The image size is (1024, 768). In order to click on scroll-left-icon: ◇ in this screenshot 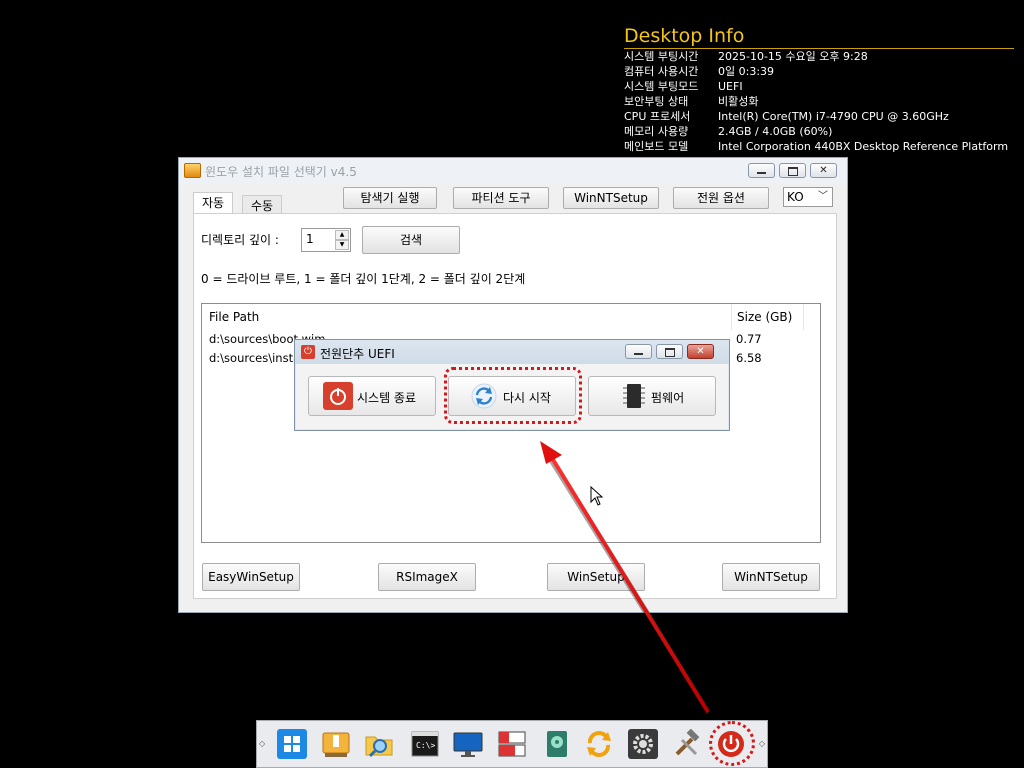, I will do `click(262, 743)`.